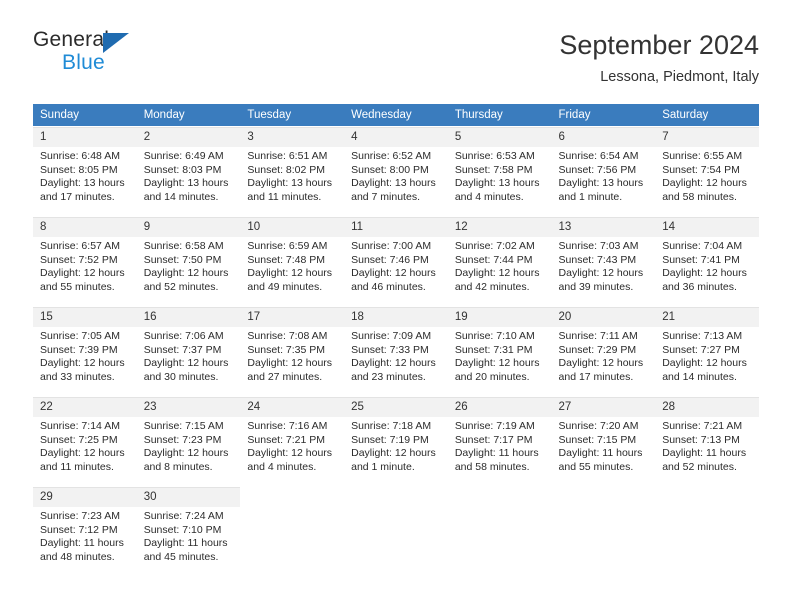 The width and height of the screenshot is (792, 612). I want to click on sunset-text: Sunset: 7:10 PM, so click(182, 529).